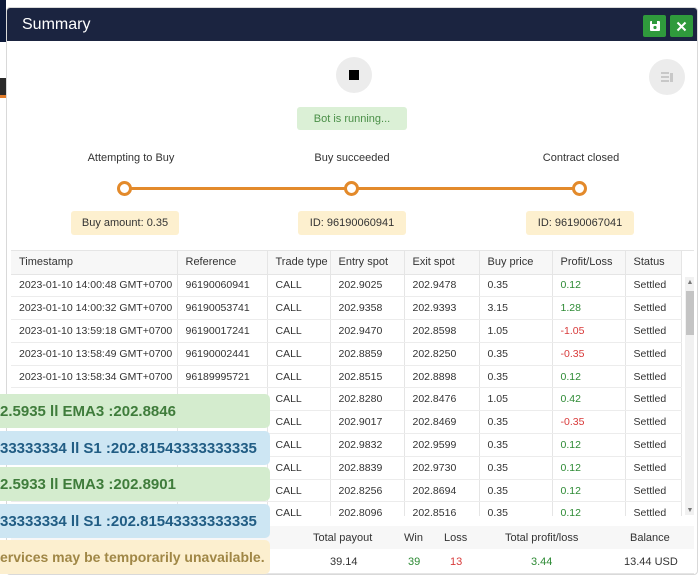  I want to click on save-button, so click(654, 26).